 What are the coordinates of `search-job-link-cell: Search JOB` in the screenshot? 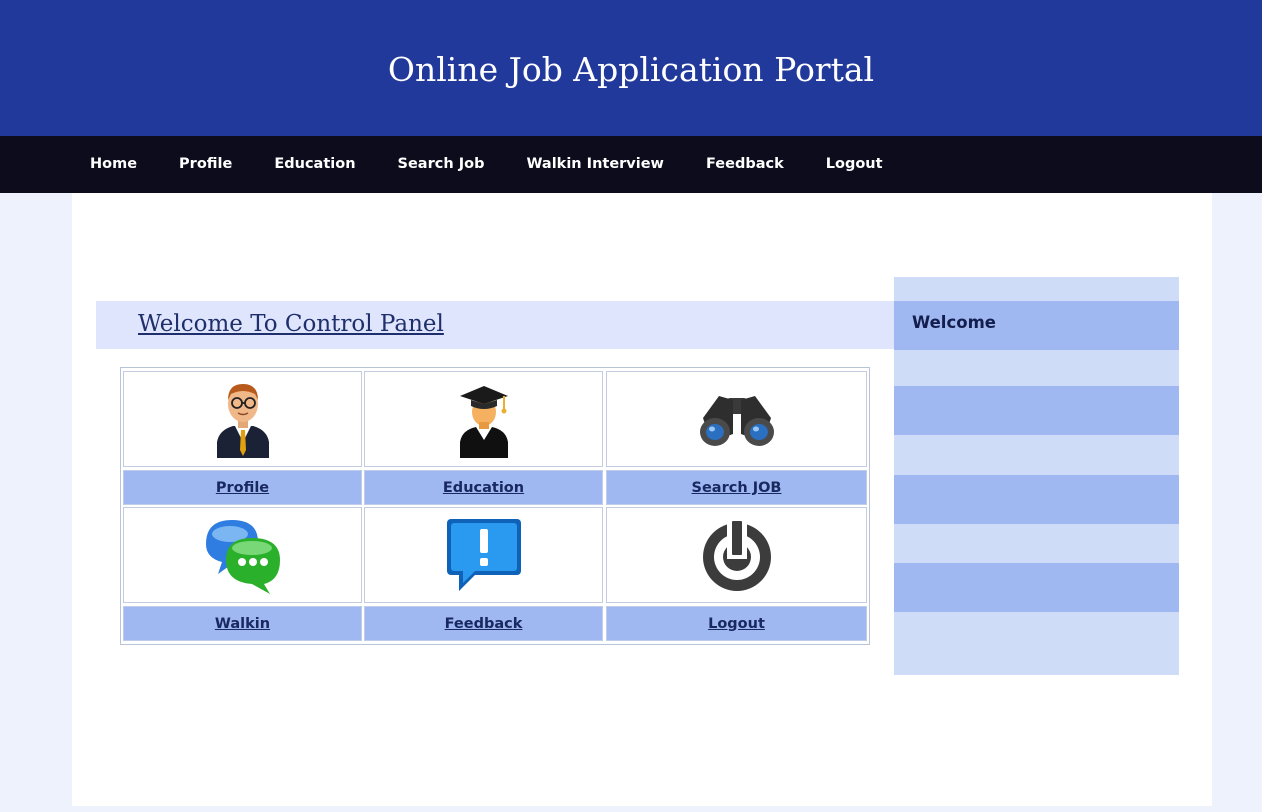 It's located at (736, 487).